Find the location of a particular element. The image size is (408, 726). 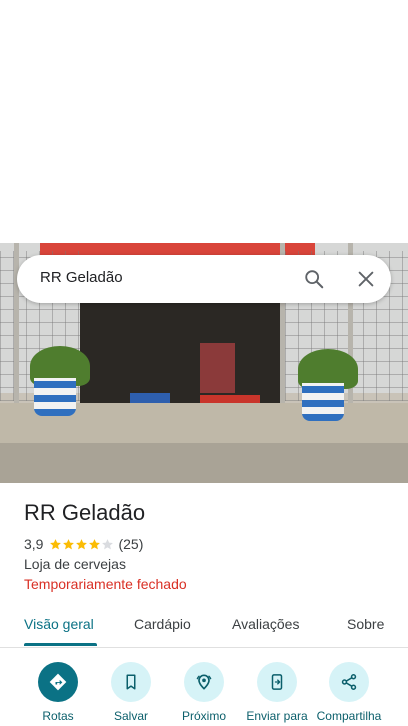

open-status: Temporariamente fechado is located at coordinates (105, 584).